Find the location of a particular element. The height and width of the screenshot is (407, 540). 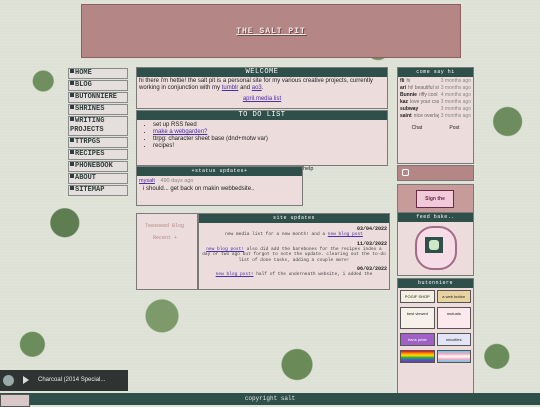

welcome-title: WELCOME is located at coordinates (262, 72).